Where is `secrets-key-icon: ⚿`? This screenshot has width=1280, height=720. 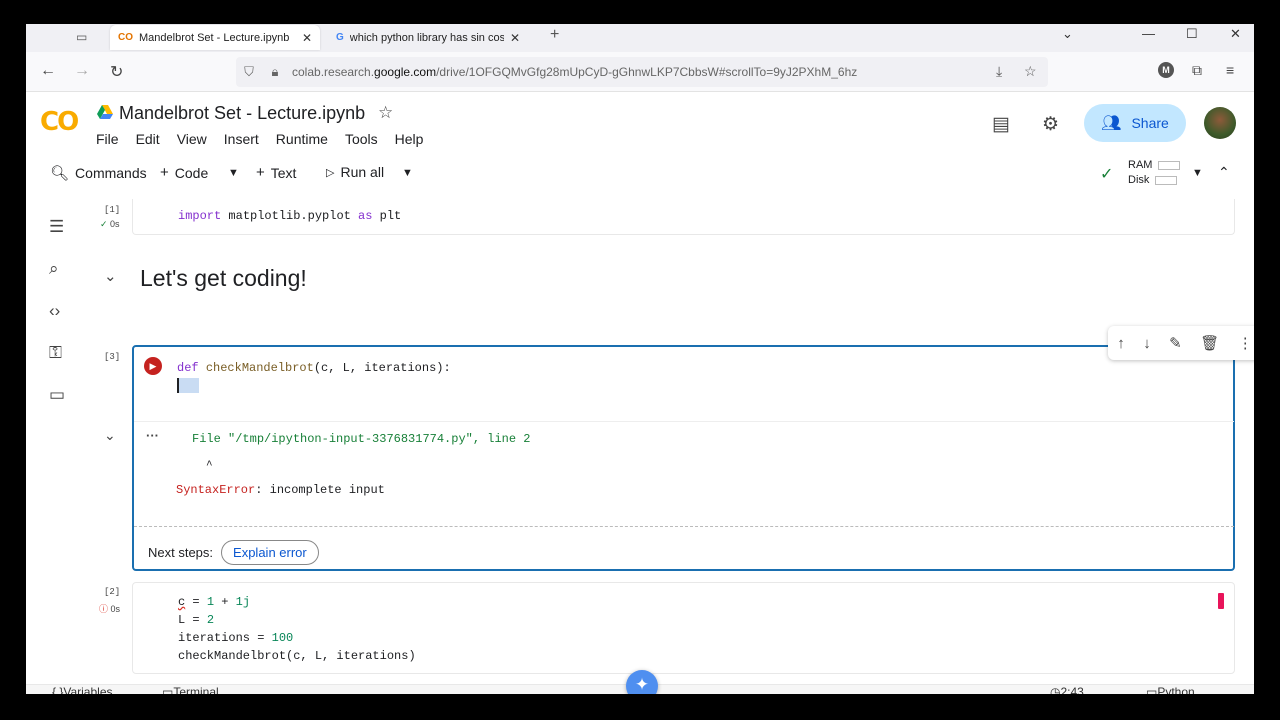
secrets-key-icon: ⚿ is located at coordinates (55, 353).